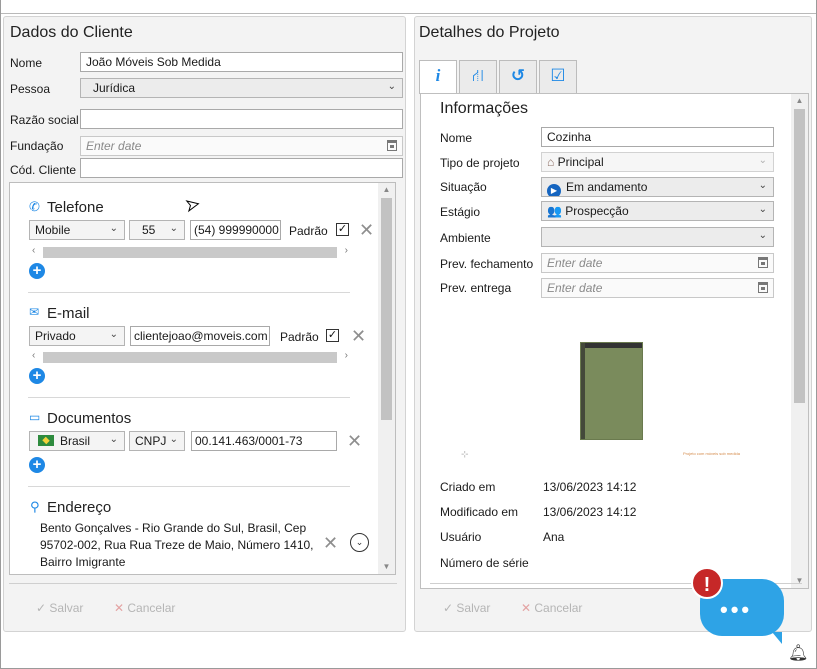 This screenshot has width=817, height=669. I want to click on endereco-line-3: Bairro Imigrante, so click(83, 562).